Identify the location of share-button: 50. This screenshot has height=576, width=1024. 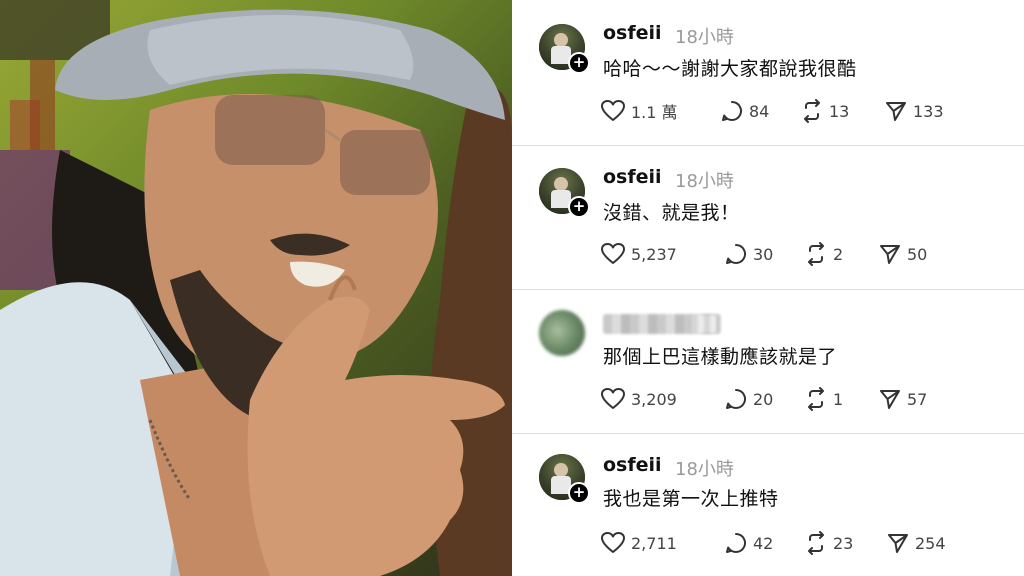
(902, 254).